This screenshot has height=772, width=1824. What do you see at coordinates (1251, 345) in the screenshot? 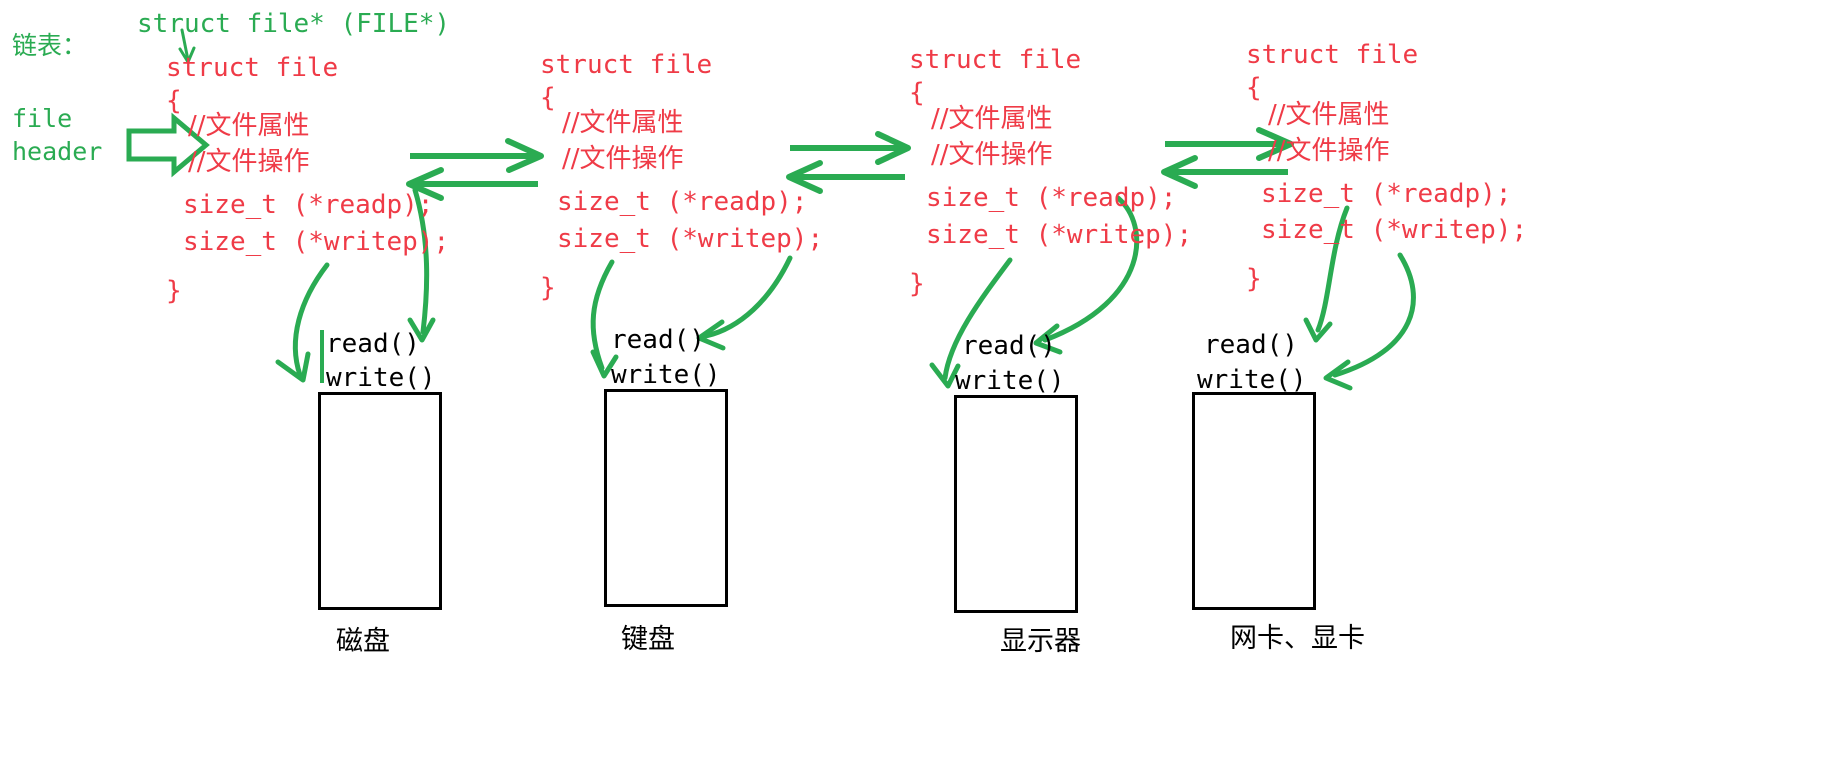
I see `node4-call-read: read()` at bounding box center [1251, 345].